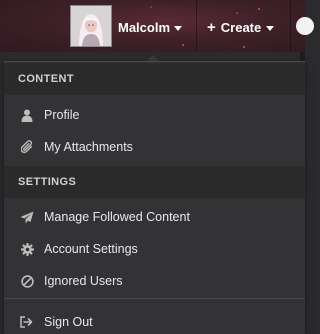 The width and height of the screenshot is (320, 334). What do you see at coordinates (154, 115) in the screenshot?
I see `menu-item-profile: Profile` at bounding box center [154, 115].